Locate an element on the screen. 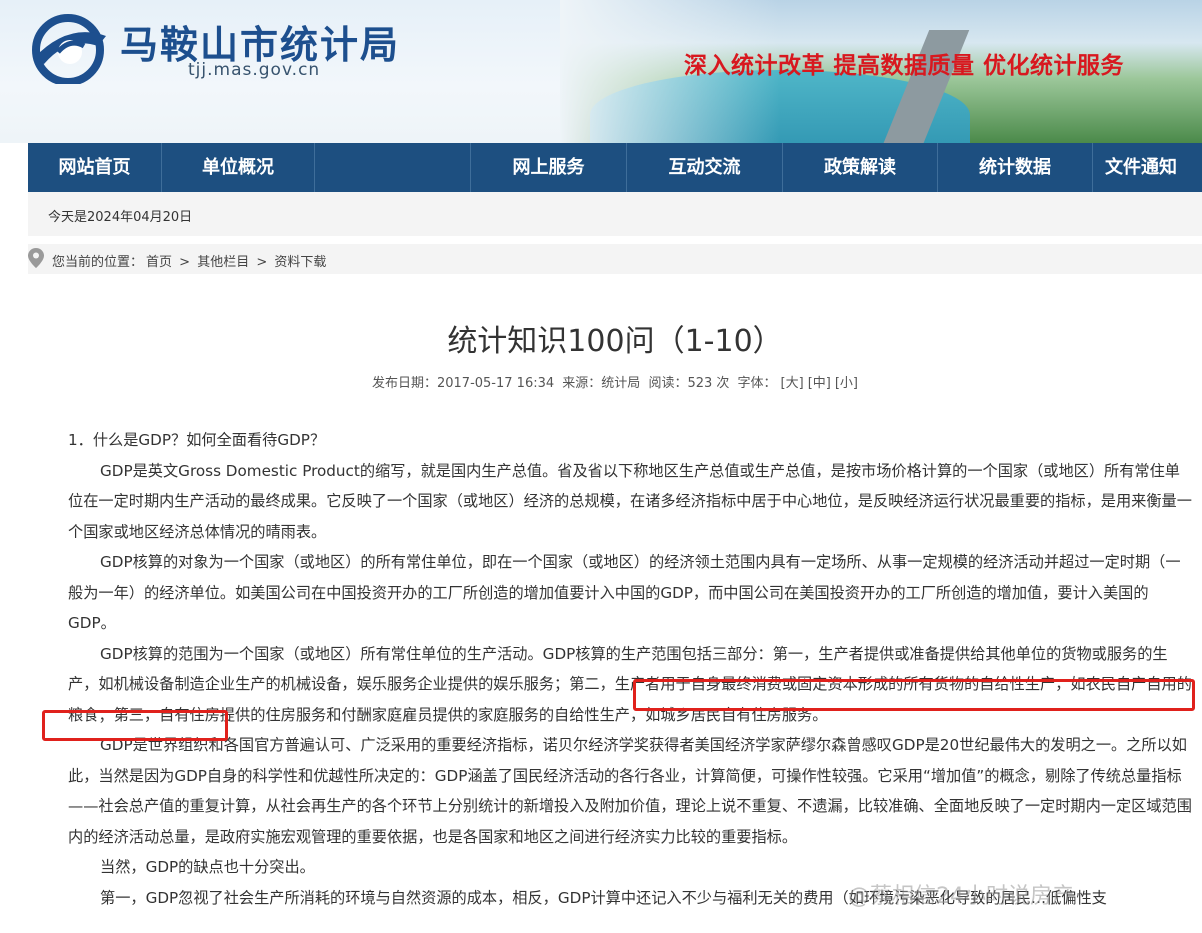 The height and width of the screenshot is (933, 1202). site-domain: tjj.mas.gov.cn is located at coordinates (254, 70).